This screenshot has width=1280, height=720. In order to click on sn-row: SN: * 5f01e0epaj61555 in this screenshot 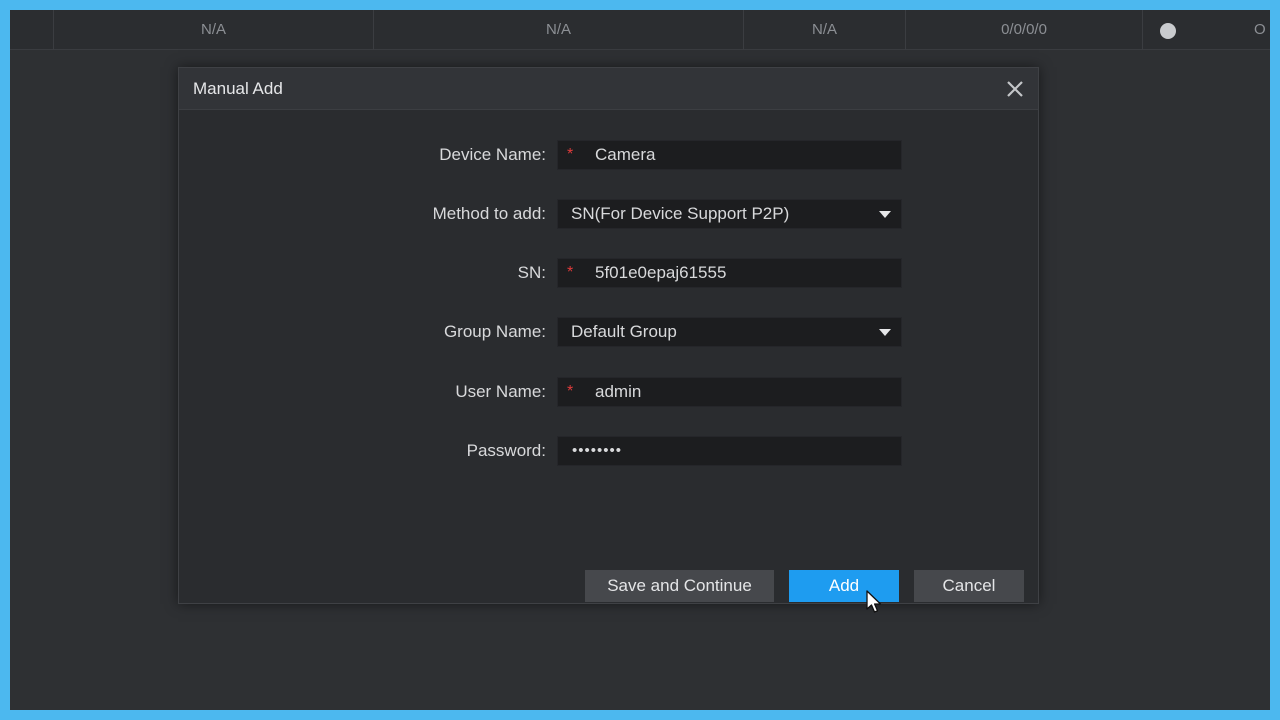, I will do `click(608, 273)`.